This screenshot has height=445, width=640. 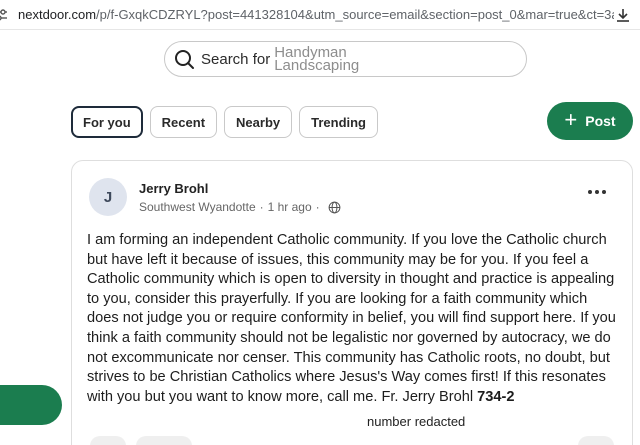 I want to click on tab-trending: Trending, so click(x=338, y=122).